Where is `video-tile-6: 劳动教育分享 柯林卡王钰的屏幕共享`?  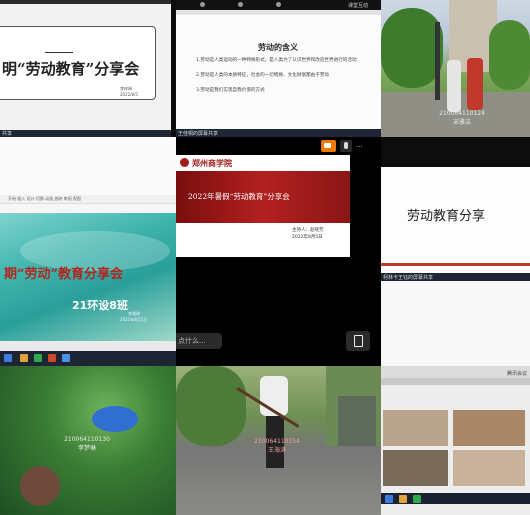 video-tile-6: 劳动教育分享 柯林卡王钰的屏幕共享 is located at coordinates (455, 251).